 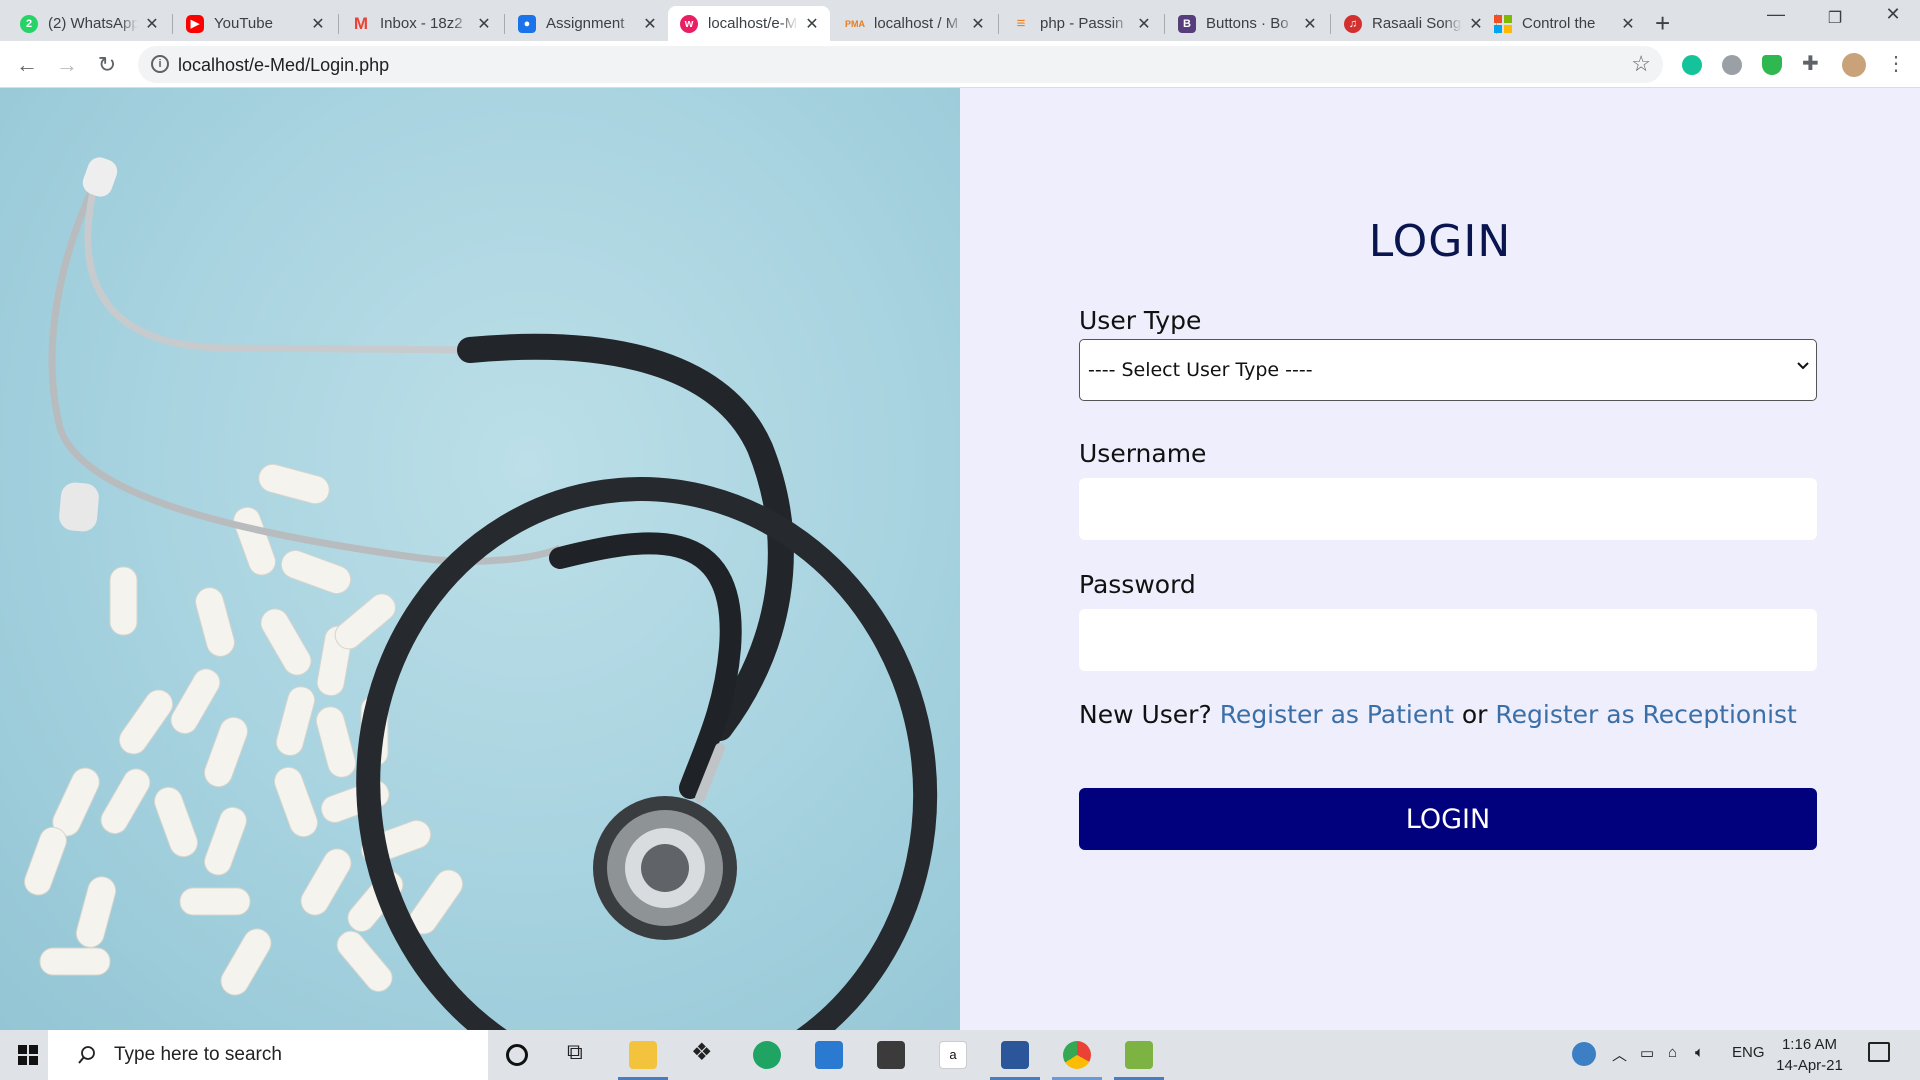 I want to click on chrome-icon, so click(x=1077, y=1055).